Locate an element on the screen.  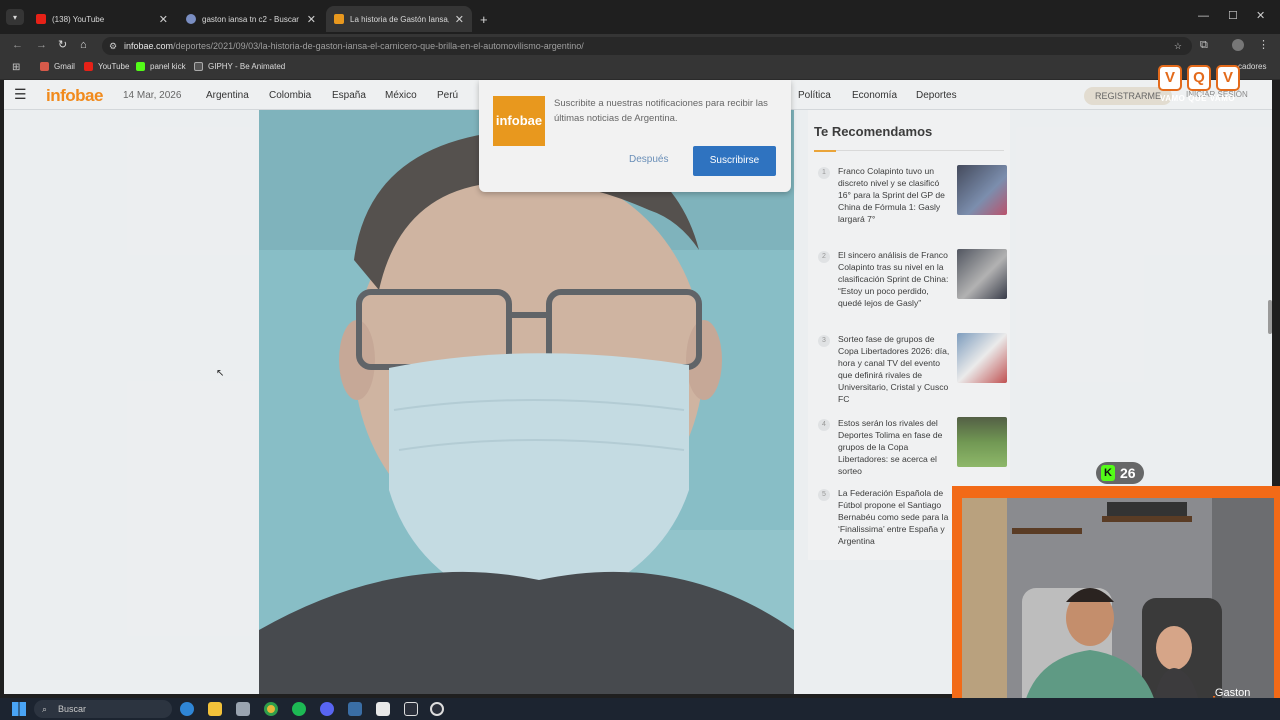
tab-title: gaston iansa tn c2 - Buscar con is located at coordinates (251, 19).